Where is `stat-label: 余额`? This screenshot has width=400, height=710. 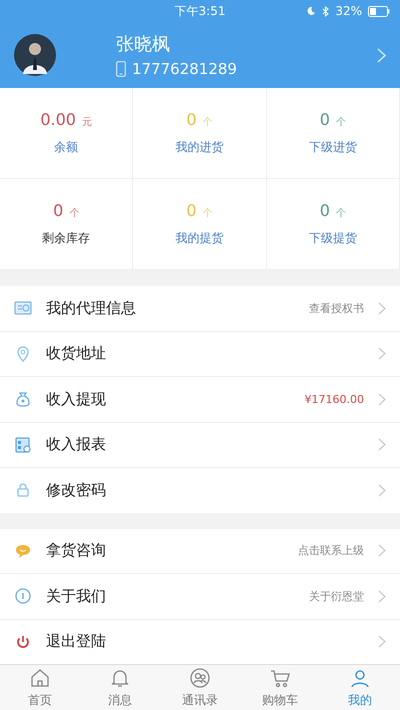 stat-label: 余额 is located at coordinates (66, 147).